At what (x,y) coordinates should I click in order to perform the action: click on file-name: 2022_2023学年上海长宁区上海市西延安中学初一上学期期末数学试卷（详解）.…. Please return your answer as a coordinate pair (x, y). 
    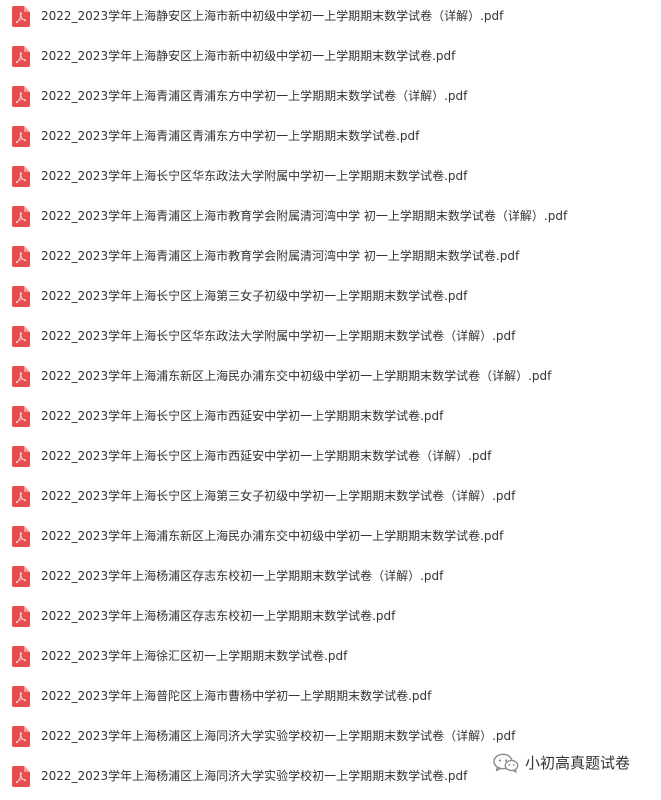
    Looking at the image, I should click on (266, 456).